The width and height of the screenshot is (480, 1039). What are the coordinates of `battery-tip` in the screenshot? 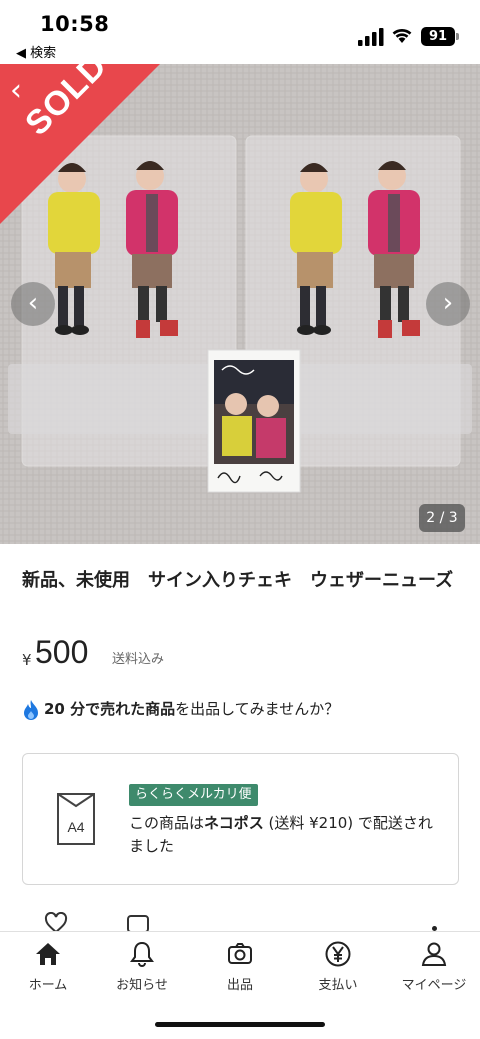 It's located at (457, 36).